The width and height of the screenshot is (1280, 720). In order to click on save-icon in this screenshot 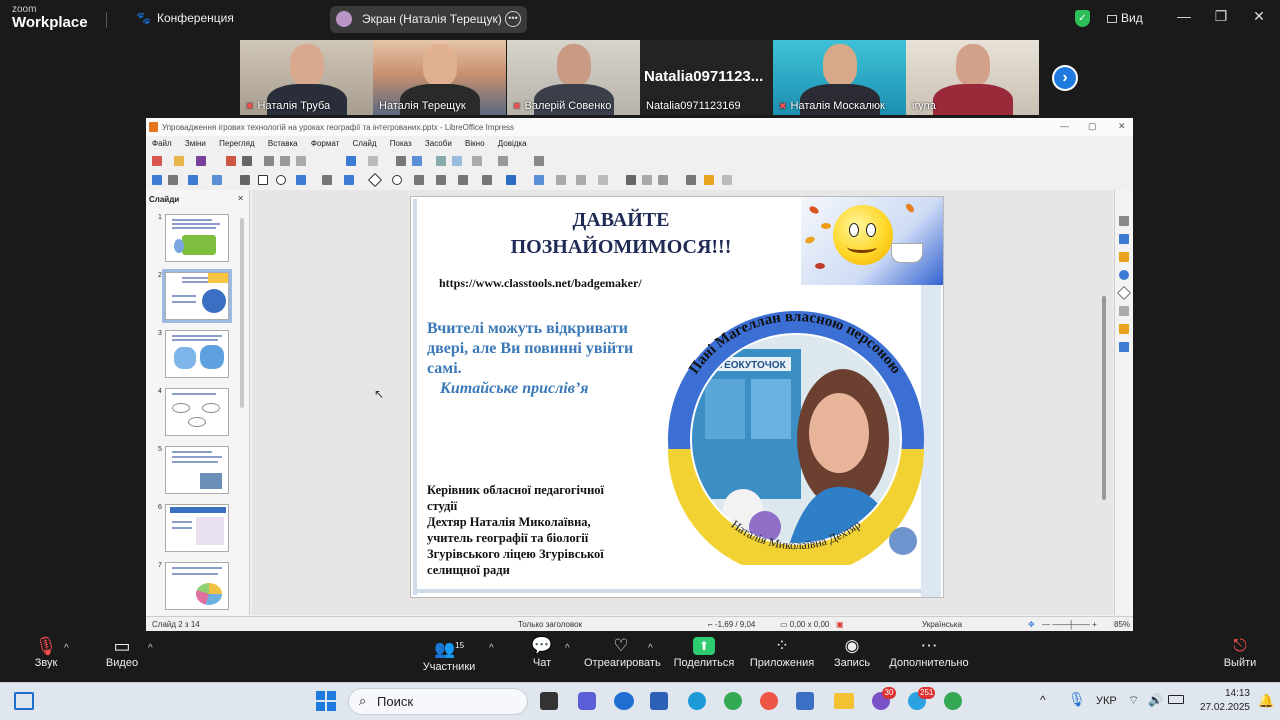, I will do `click(201, 161)`.